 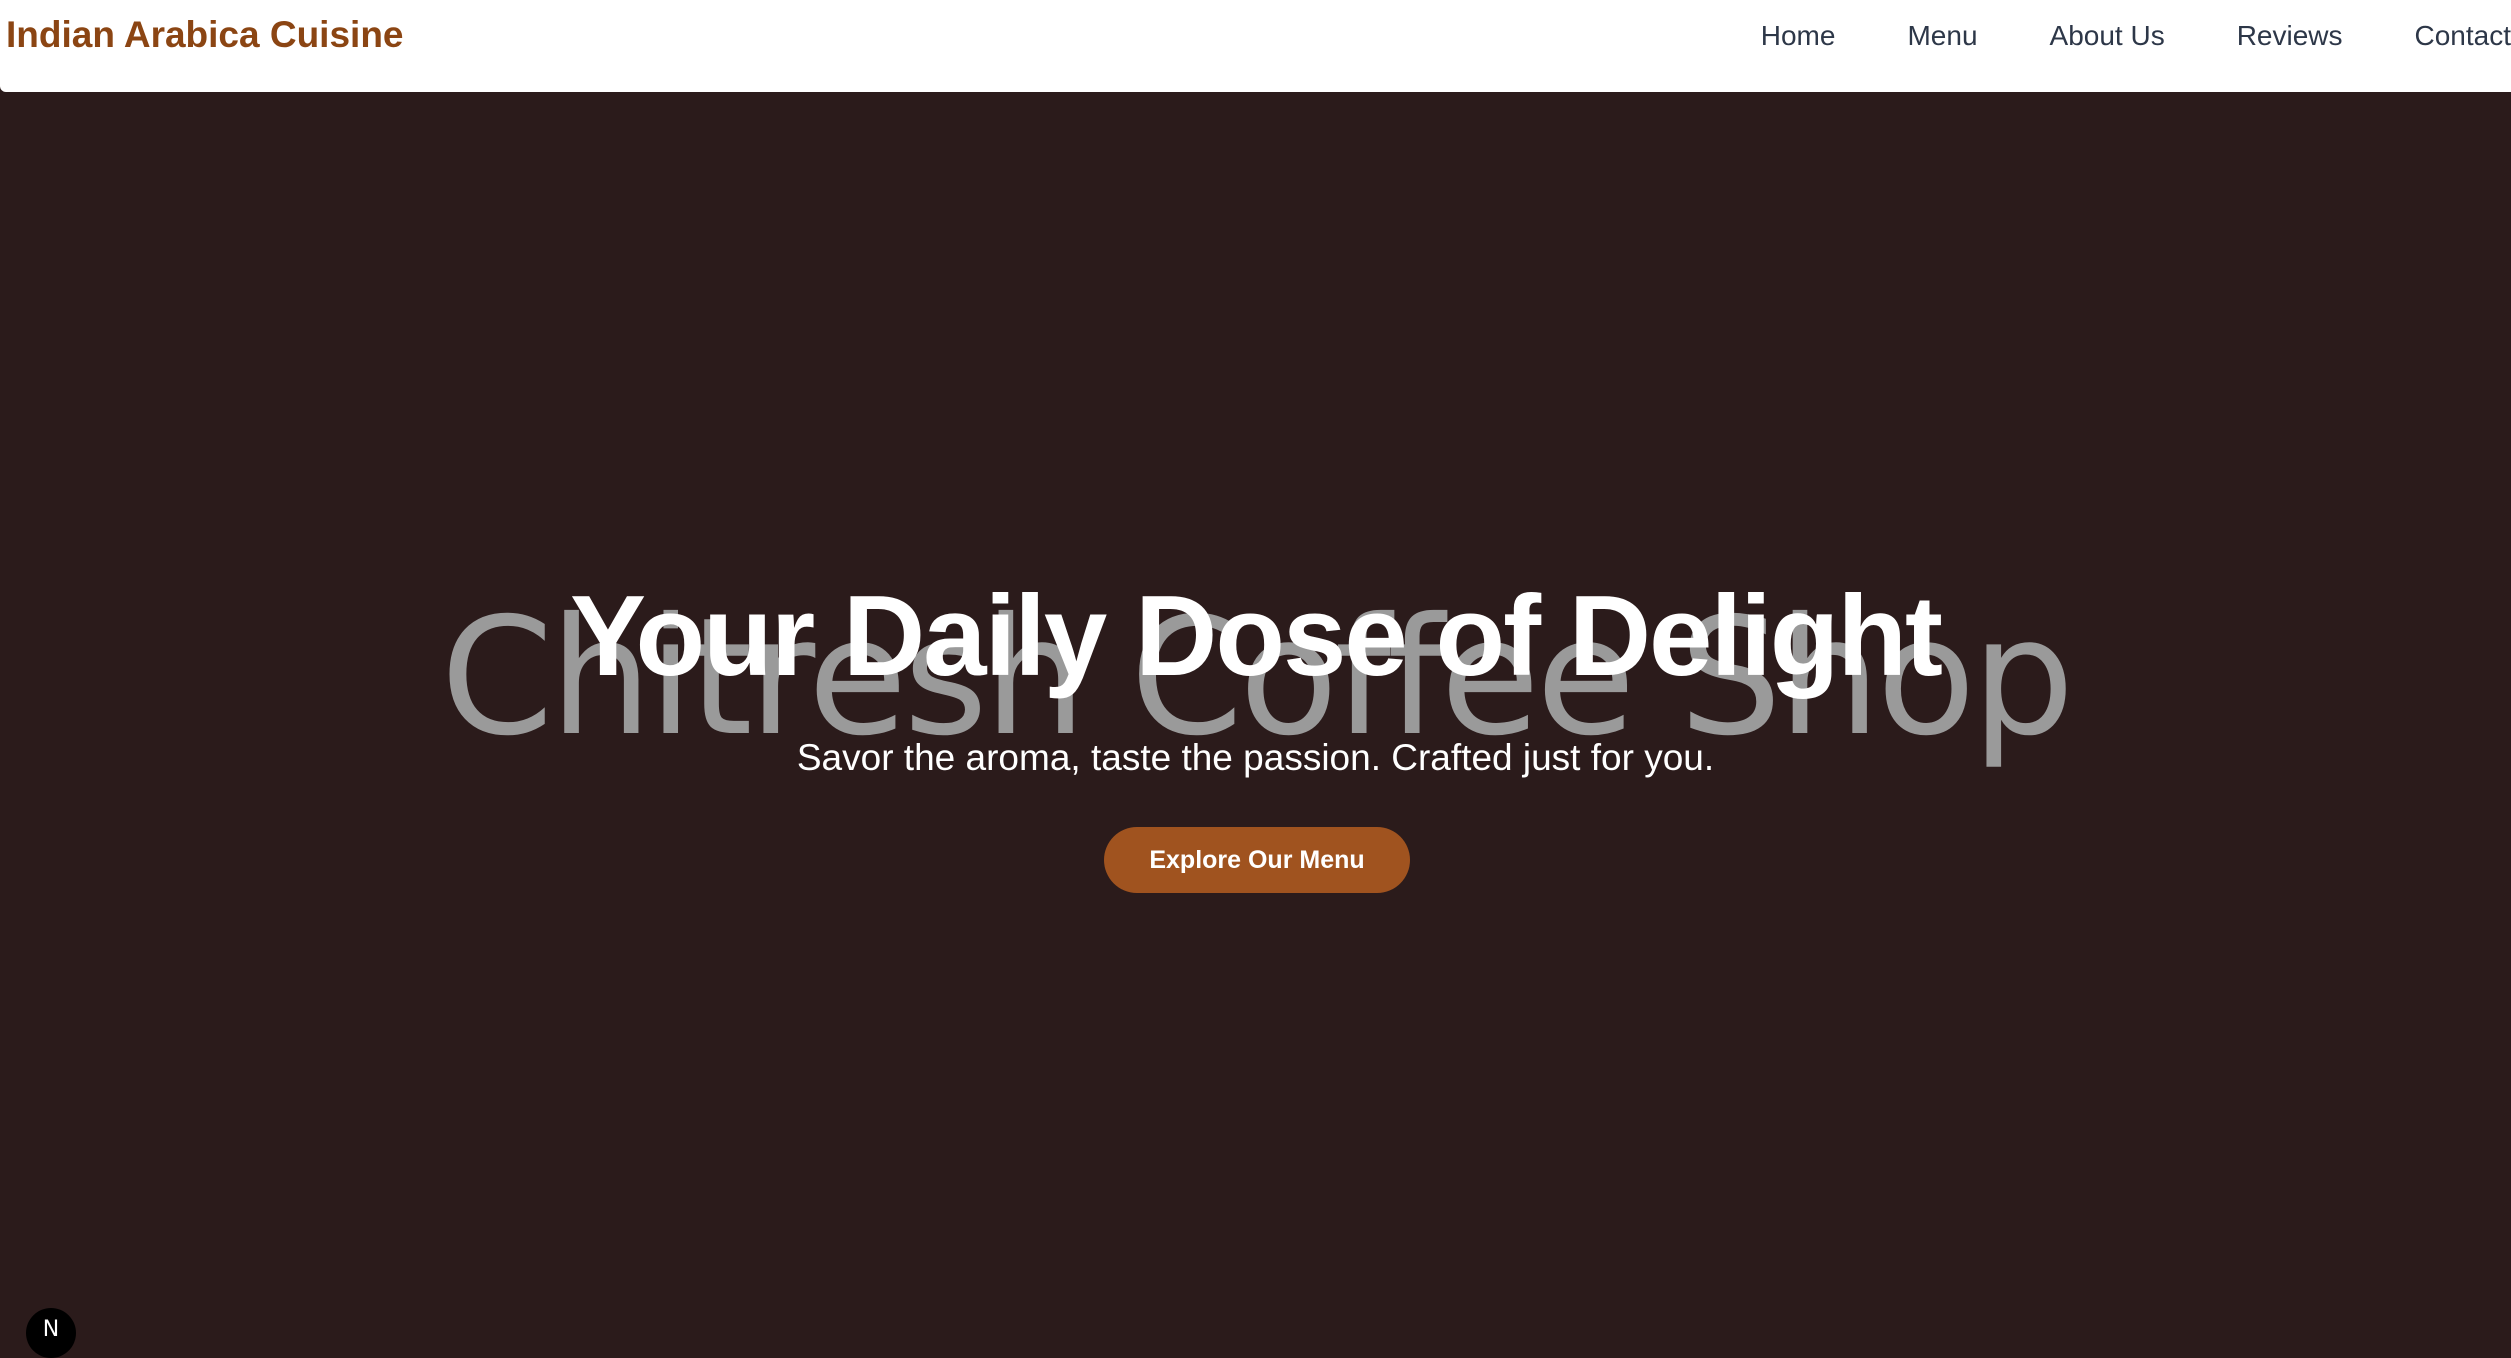 What do you see at coordinates (51, 1333) in the screenshot?
I see `corner-badge-icon: N` at bounding box center [51, 1333].